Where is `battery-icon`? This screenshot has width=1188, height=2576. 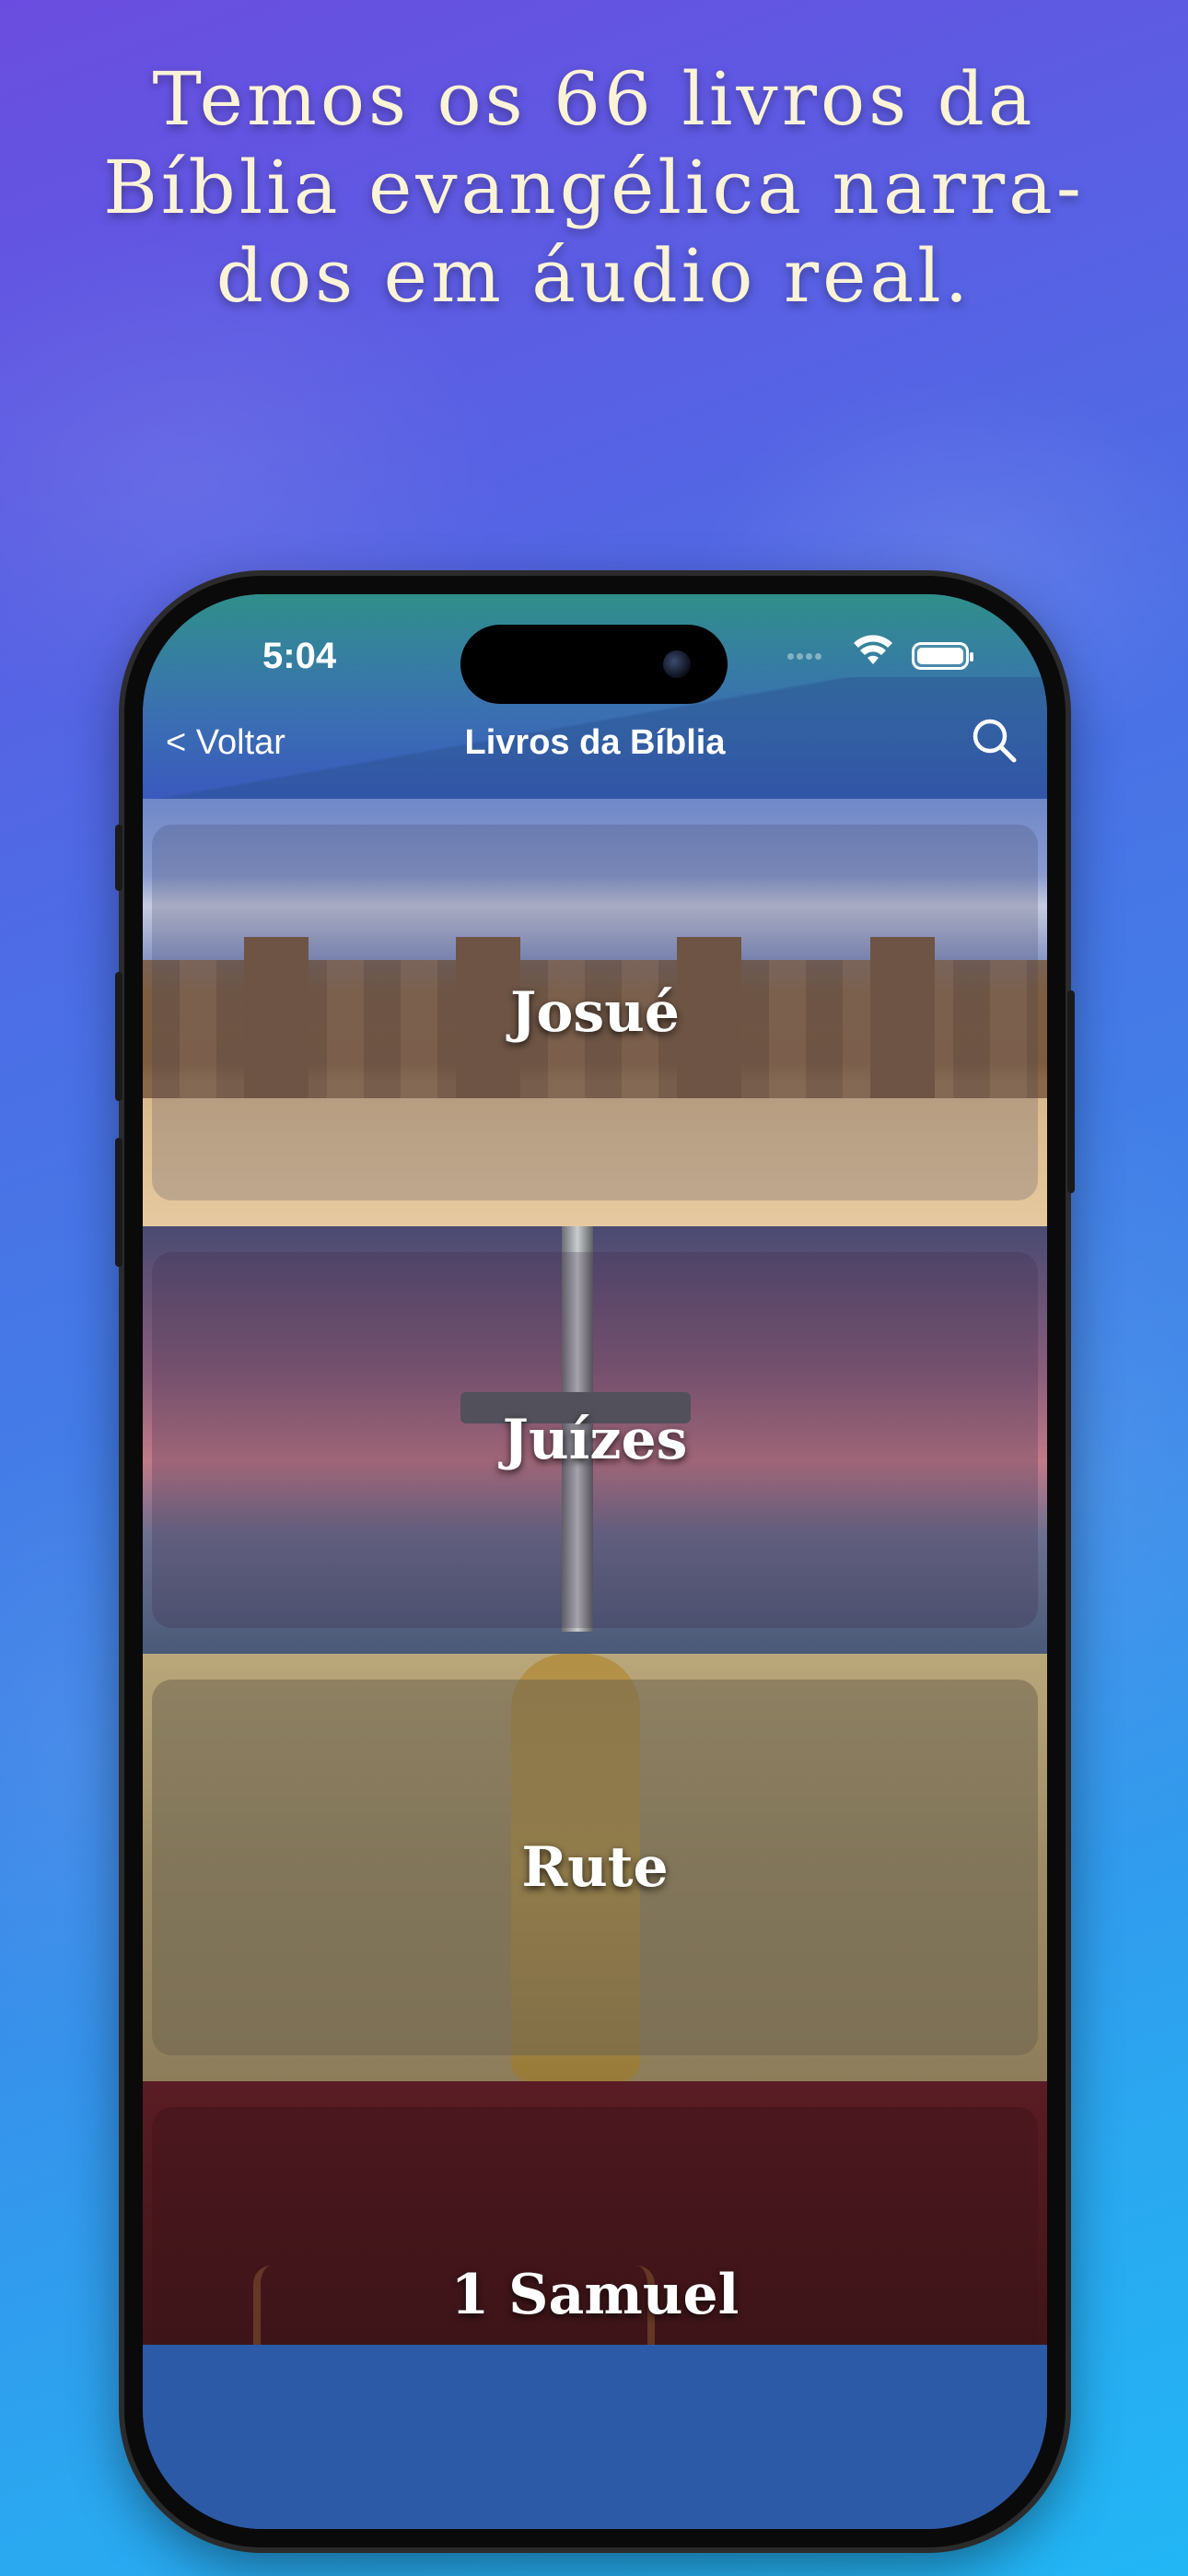
battery-icon is located at coordinates (942, 656).